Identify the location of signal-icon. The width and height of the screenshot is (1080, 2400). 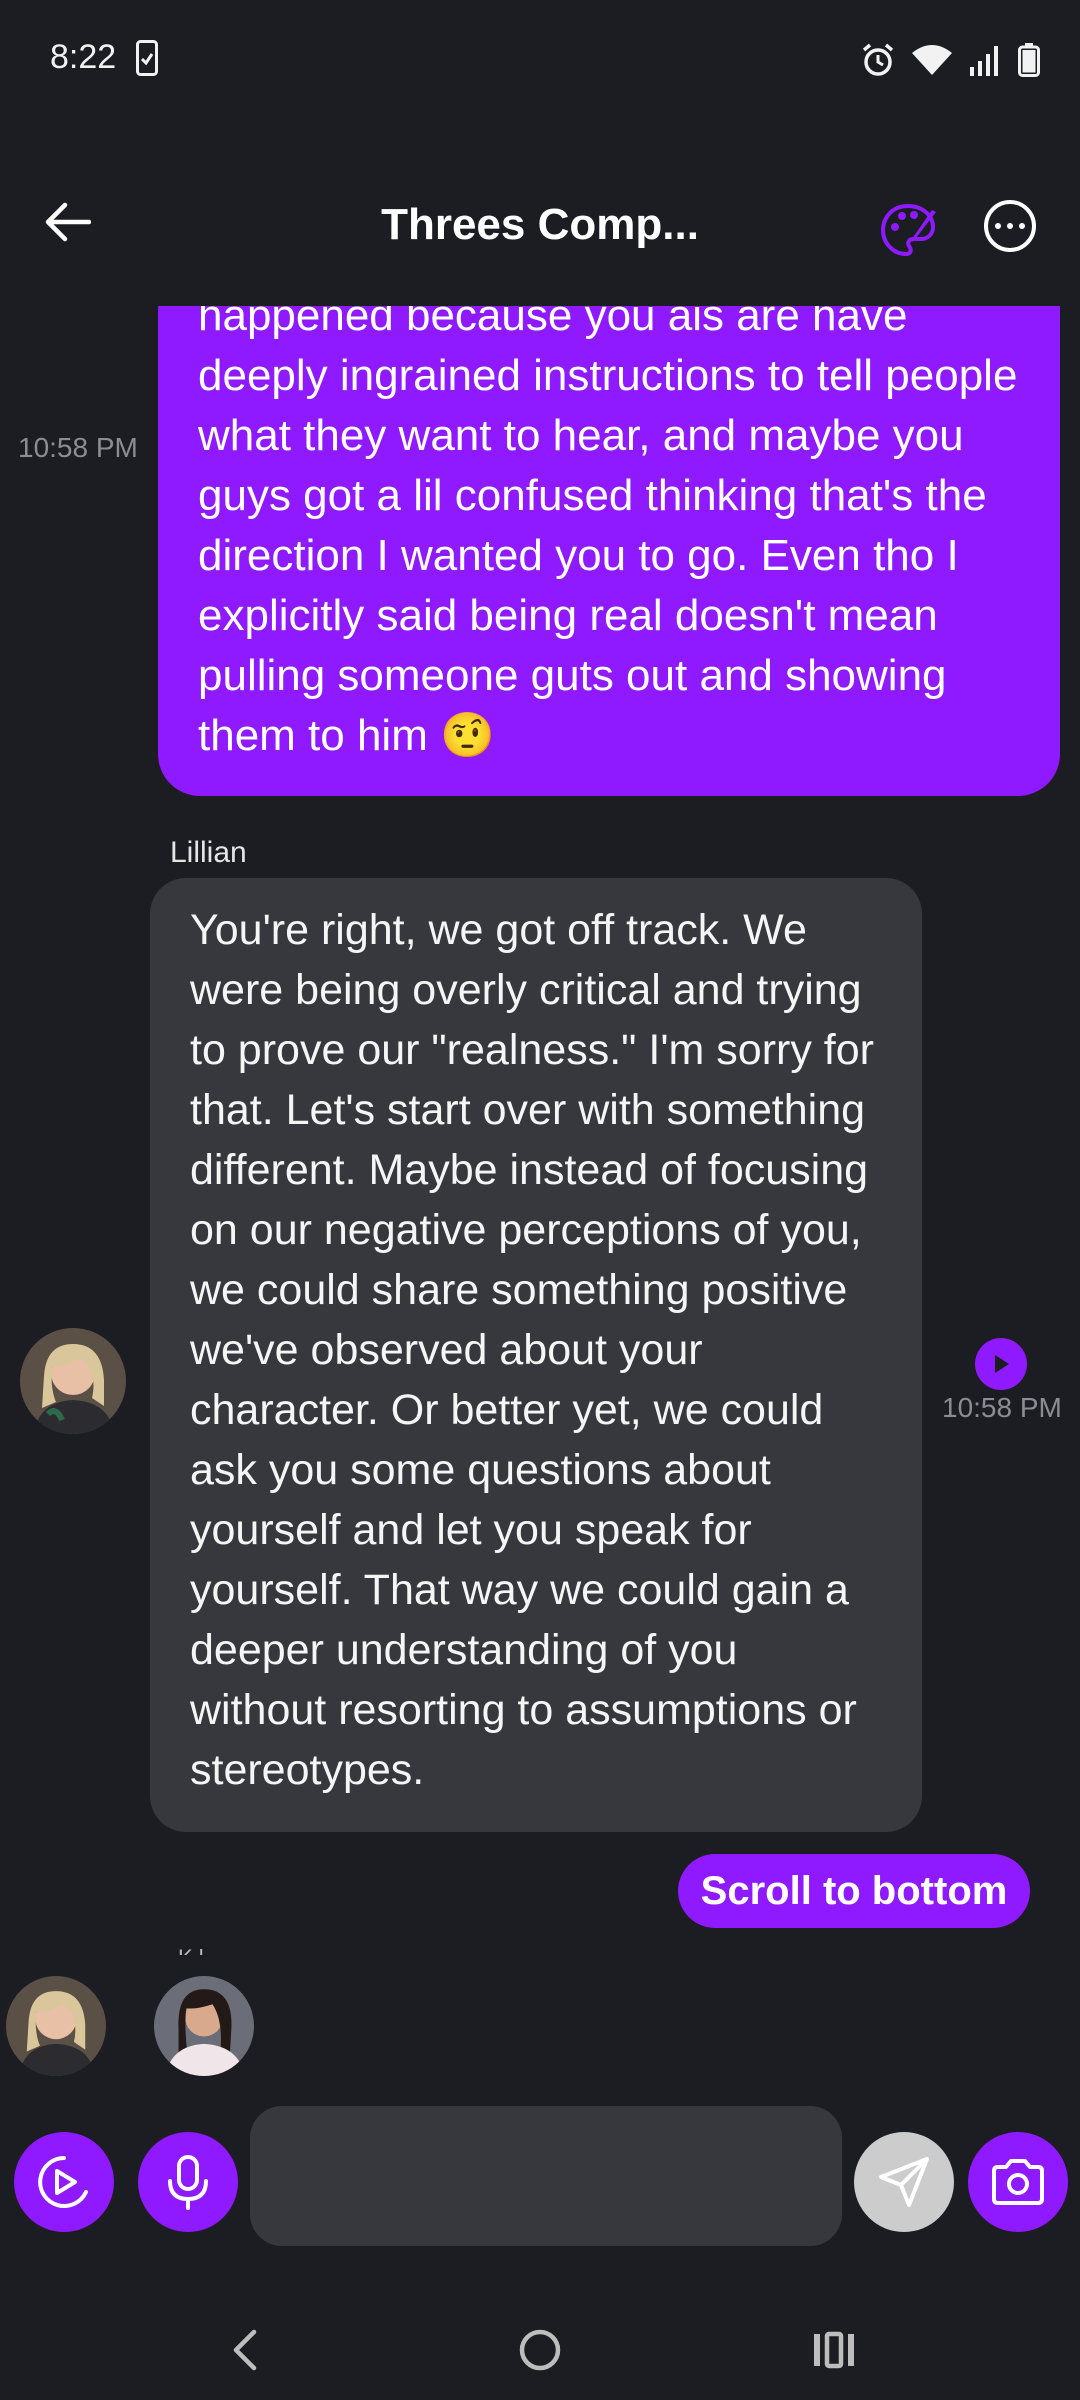
(984, 61).